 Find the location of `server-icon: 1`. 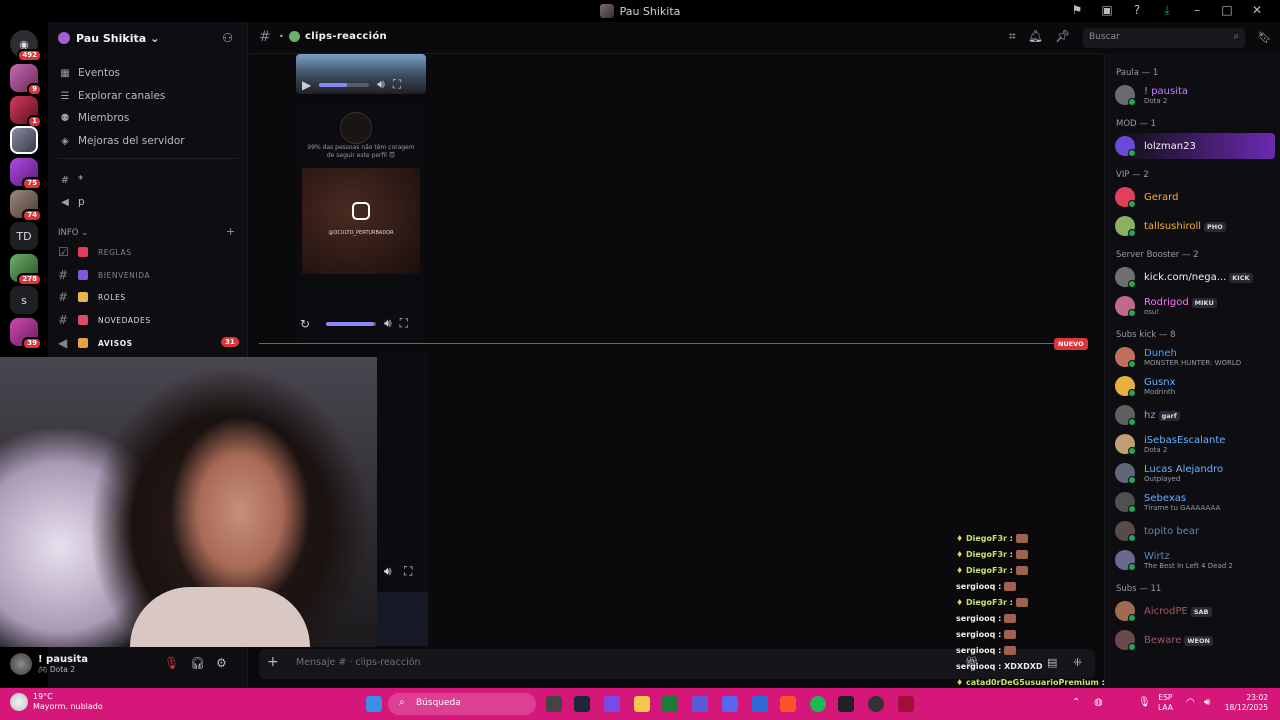

server-icon: 1 is located at coordinates (26, 112).